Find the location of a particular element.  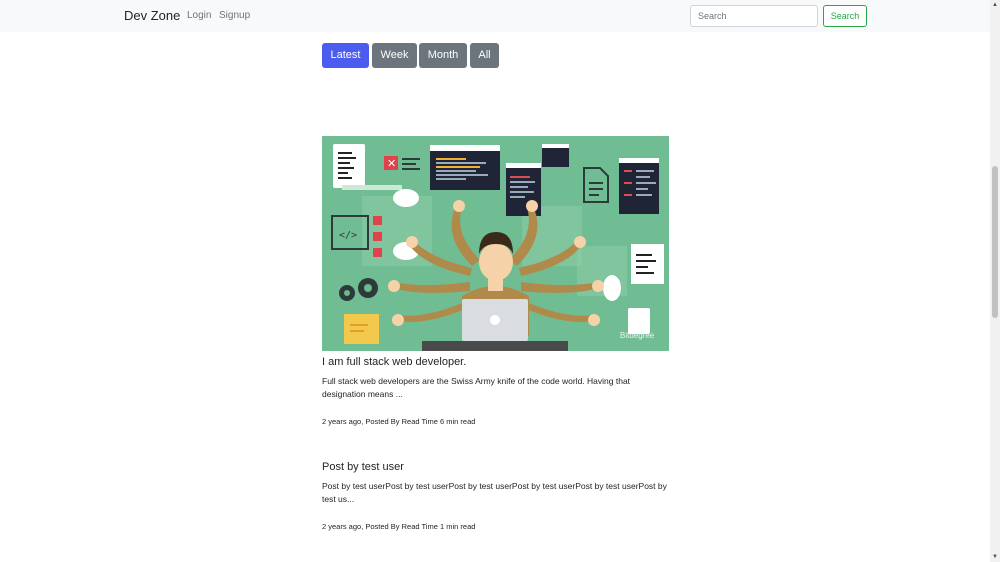

post-title: I am full stack web developer. is located at coordinates (394, 362).